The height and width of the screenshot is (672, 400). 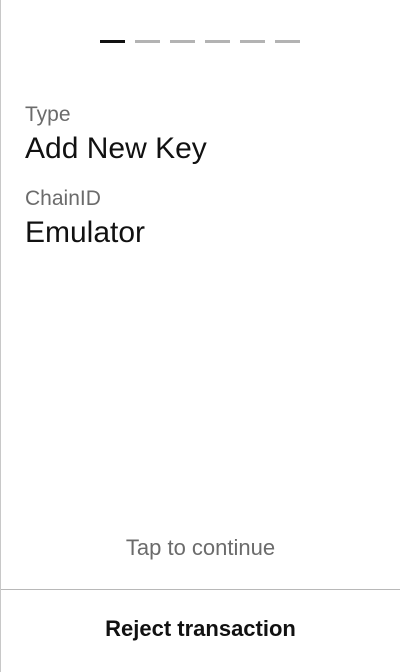 I want to click on footer-bar: Reject transaction, so click(x=200, y=630).